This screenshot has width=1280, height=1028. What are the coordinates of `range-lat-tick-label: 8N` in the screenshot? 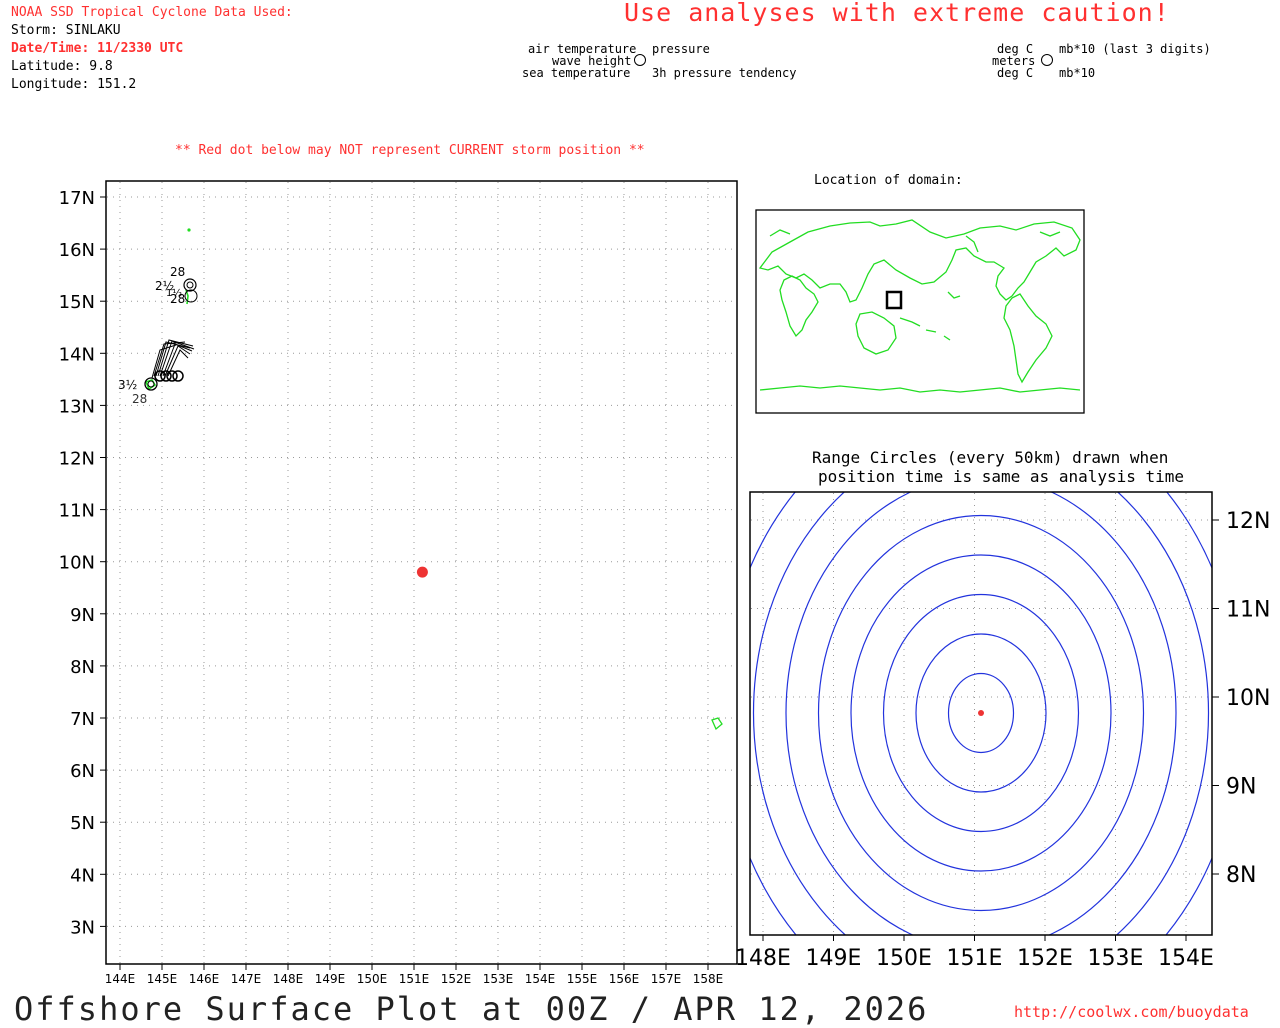 It's located at (1241, 875).